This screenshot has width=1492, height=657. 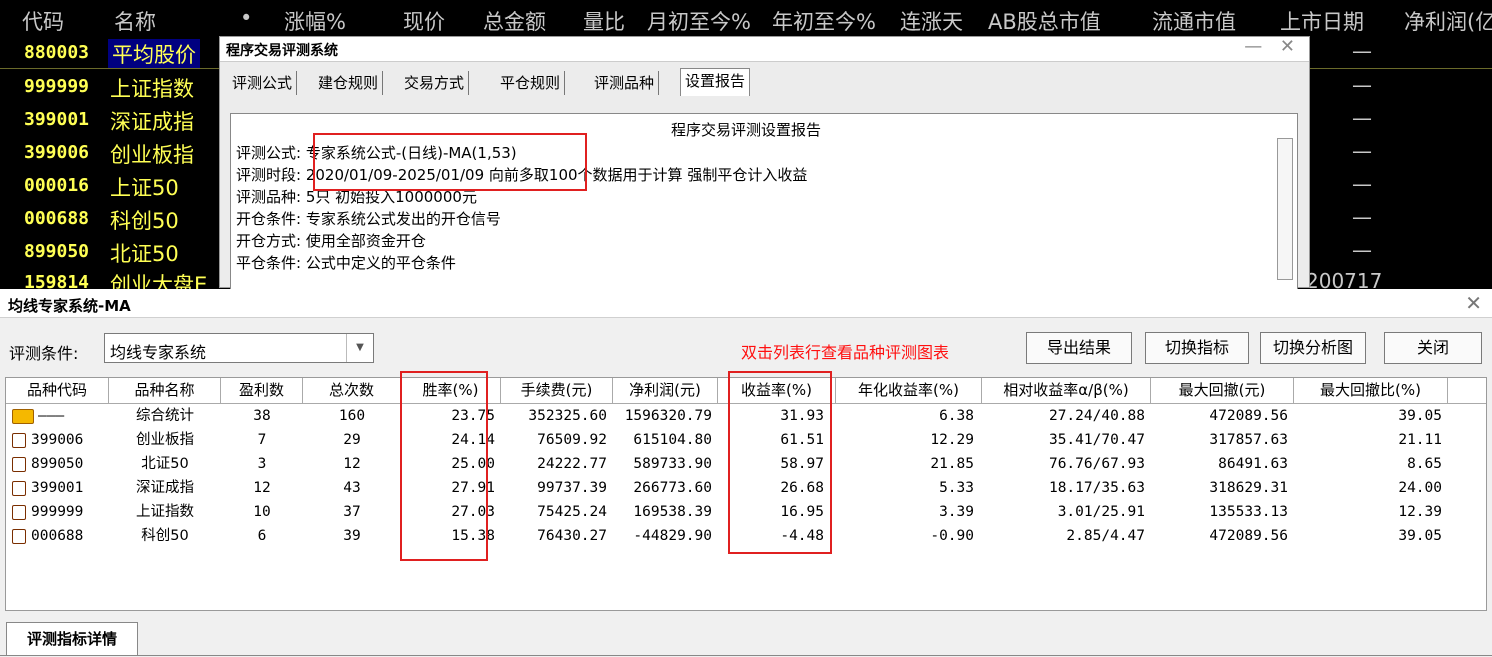 What do you see at coordinates (57, 280) in the screenshot?
I see `board-code: 159814` at bounding box center [57, 280].